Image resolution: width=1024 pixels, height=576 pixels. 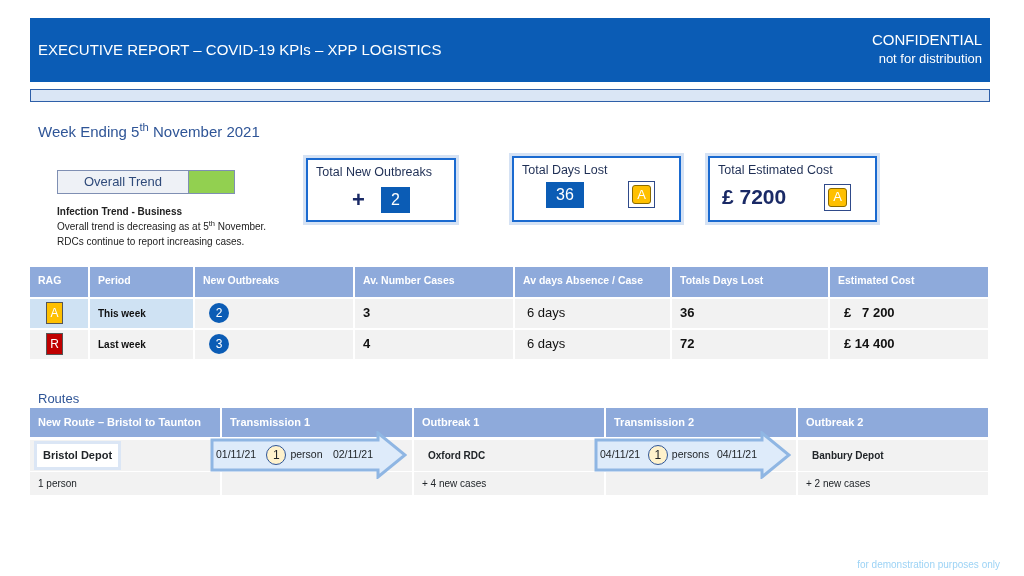 I want to click on column-header: Outbreak 2, so click(x=894, y=422).